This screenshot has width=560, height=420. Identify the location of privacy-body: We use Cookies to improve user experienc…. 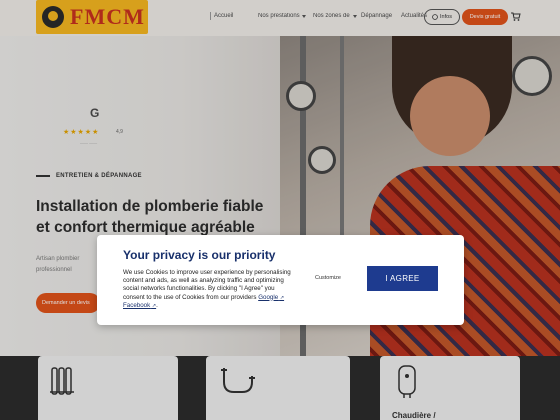
(207, 289).